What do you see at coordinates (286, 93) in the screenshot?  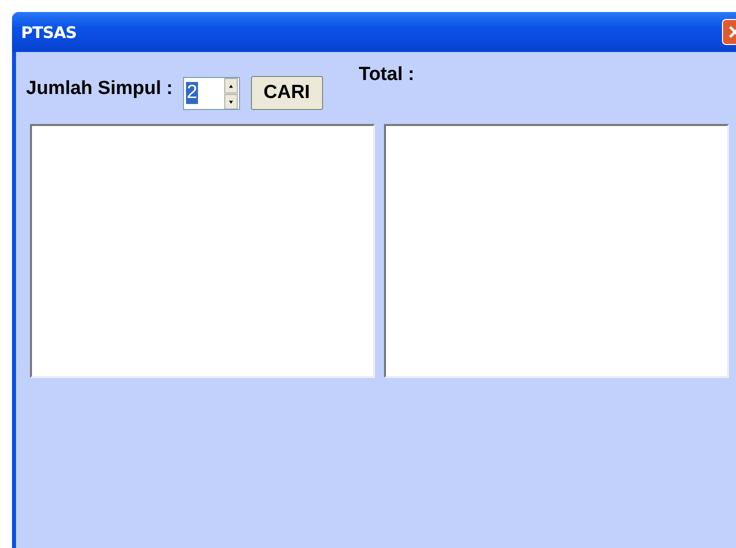 I see `search-button: CARI` at bounding box center [286, 93].